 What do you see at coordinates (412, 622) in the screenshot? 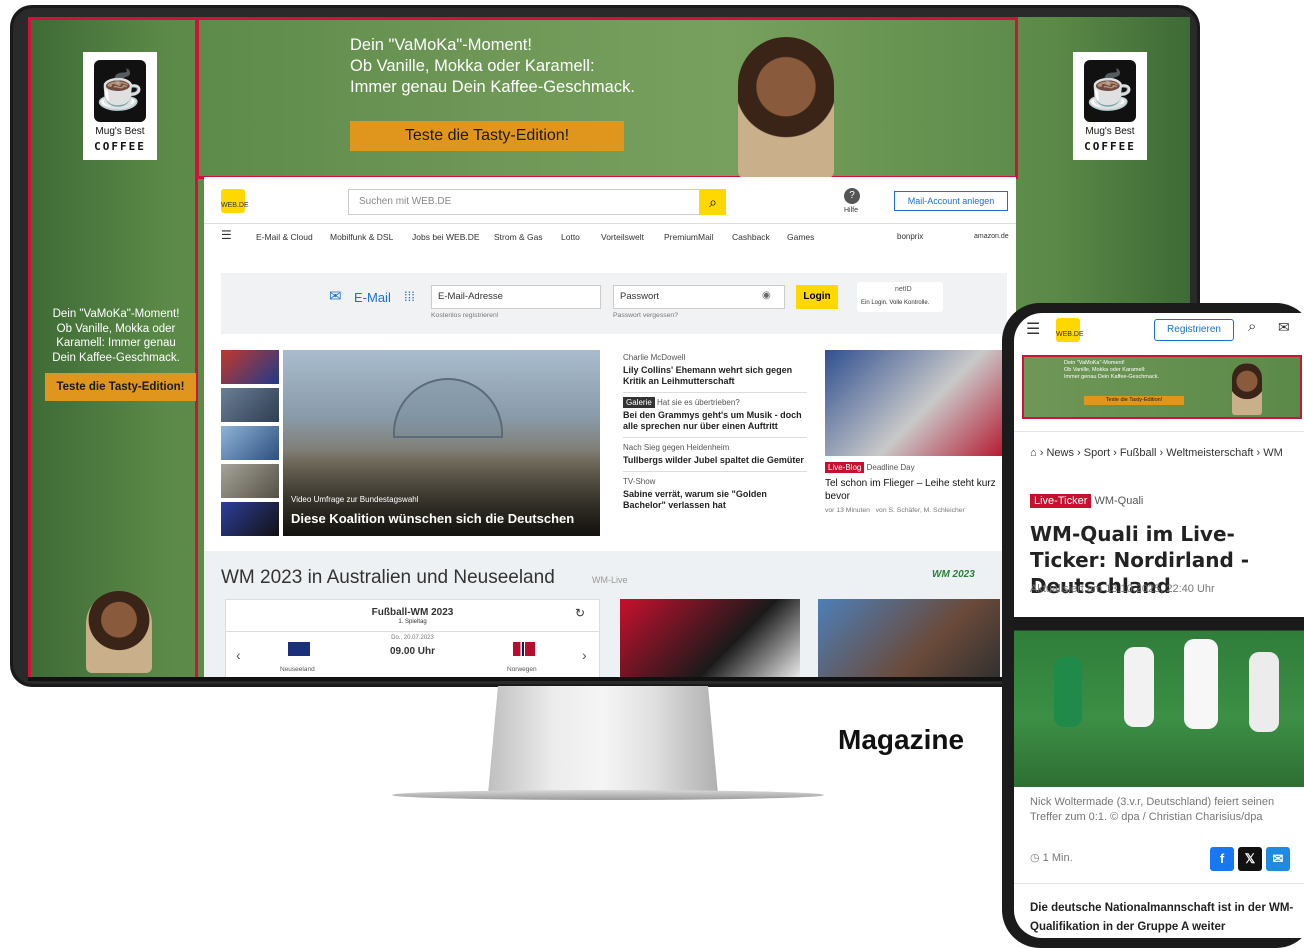
I see `widget-subtitle: 1. Spieltag` at bounding box center [412, 622].